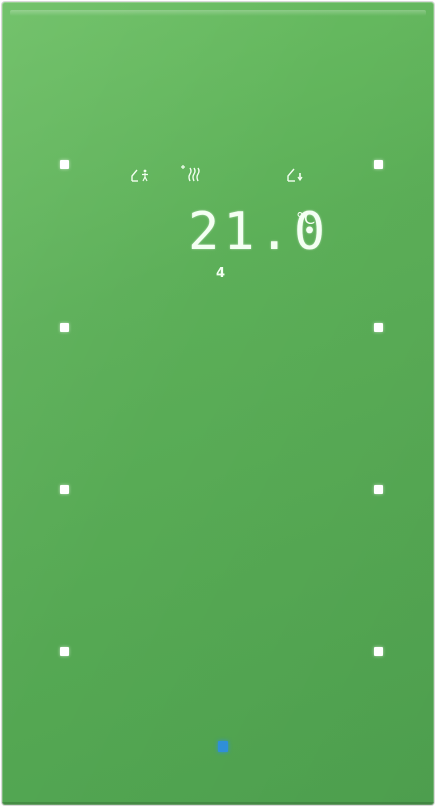 Image resolution: width=436 pixels, height=807 pixels. Describe the element at coordinates (221, 273) in the screenshot. I see `level-indicator: 4` at that location.